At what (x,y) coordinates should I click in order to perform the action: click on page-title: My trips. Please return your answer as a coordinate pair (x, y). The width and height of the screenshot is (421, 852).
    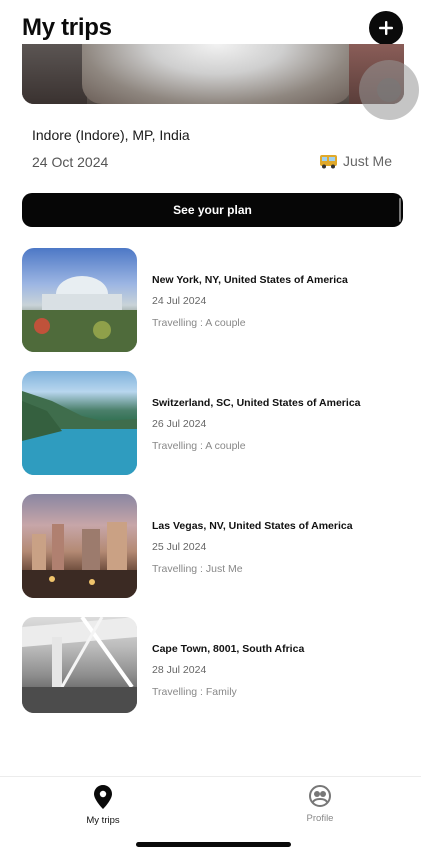
    Looking at the image, I should click on (67, 27).